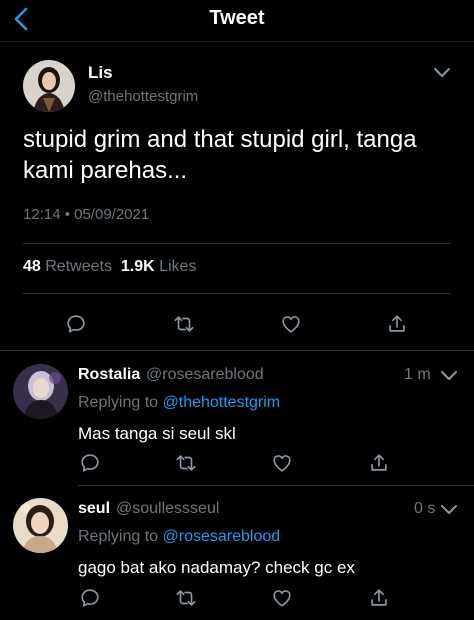 The image size is (474, 620). I want to click on top-nav-bar: Tweet, so click(237, 21).